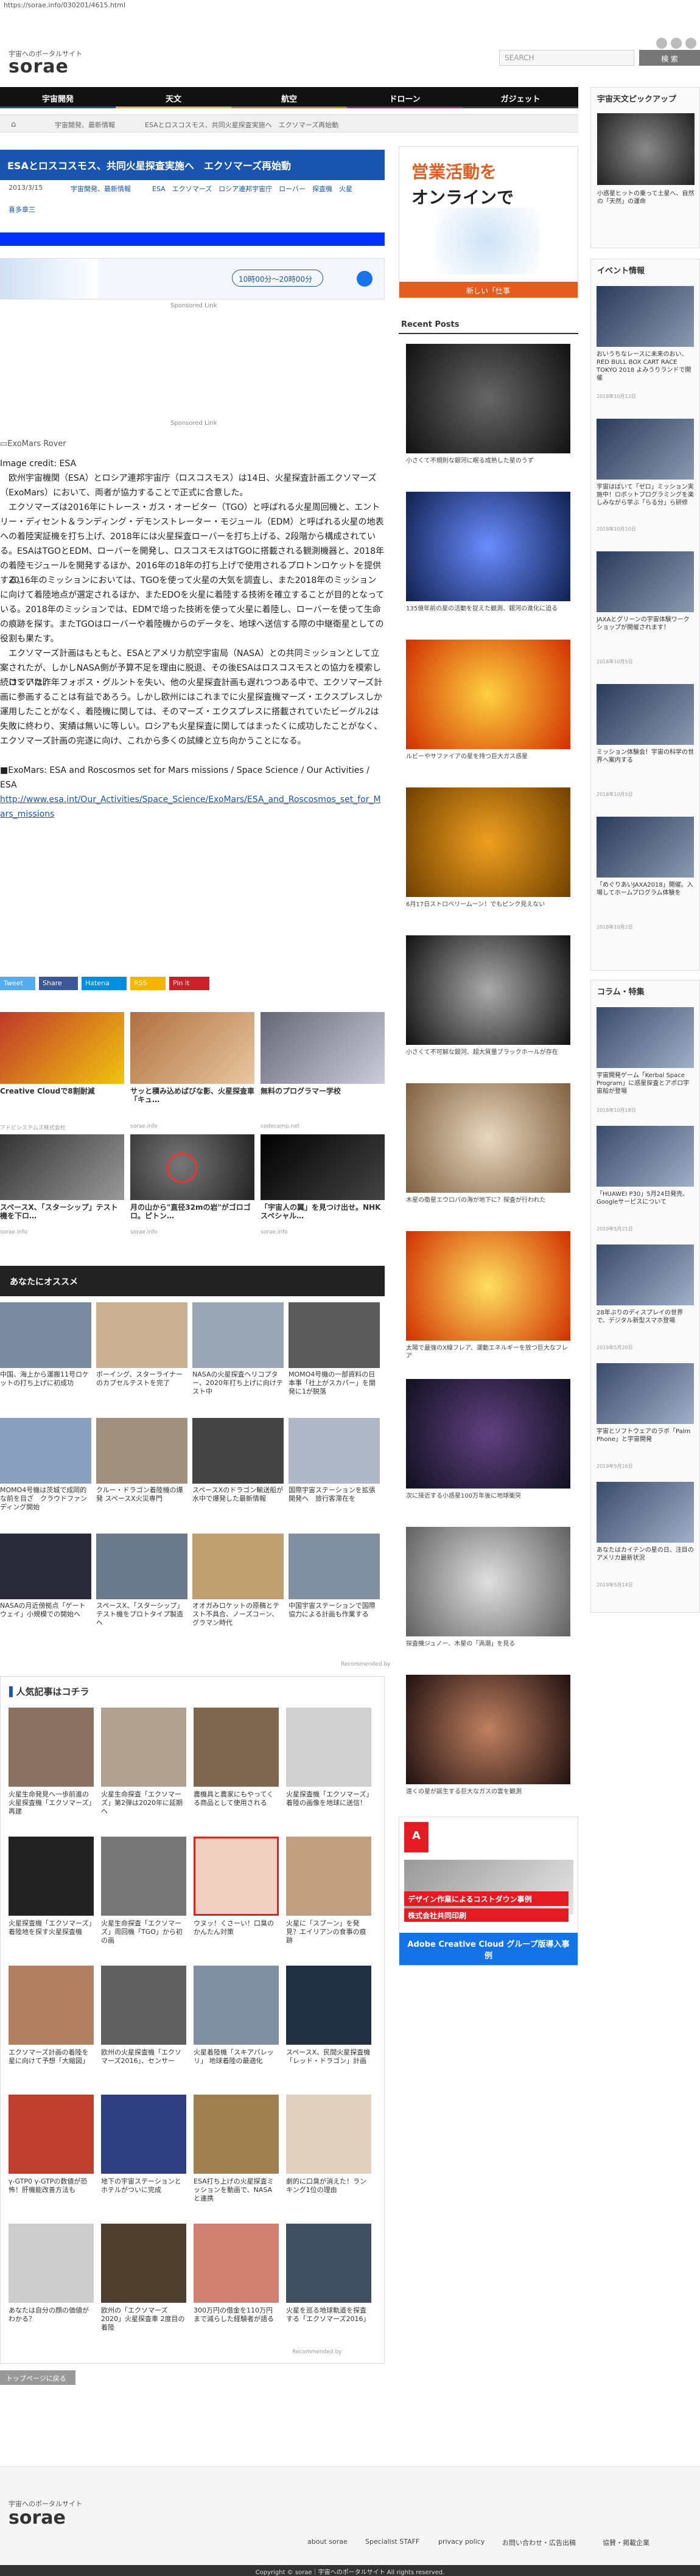 The image size is (700, 2576). What do you see at coordinates (143, 2061) in the screenshot?
I see `popular-caption: 欧州の火星探査機「エクソマーズ2016」、センサー` at bounding box center [143, 2061].